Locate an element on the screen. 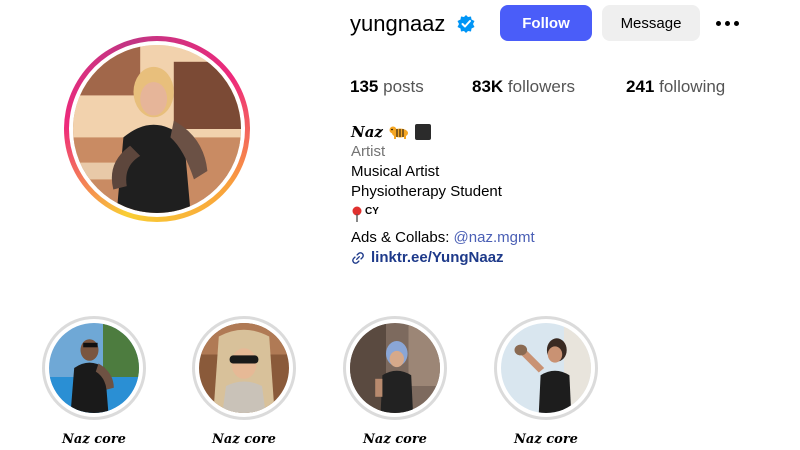 This screenshot has width=800, height=450. bio-name: Naz is located at coordinates (367, 132).